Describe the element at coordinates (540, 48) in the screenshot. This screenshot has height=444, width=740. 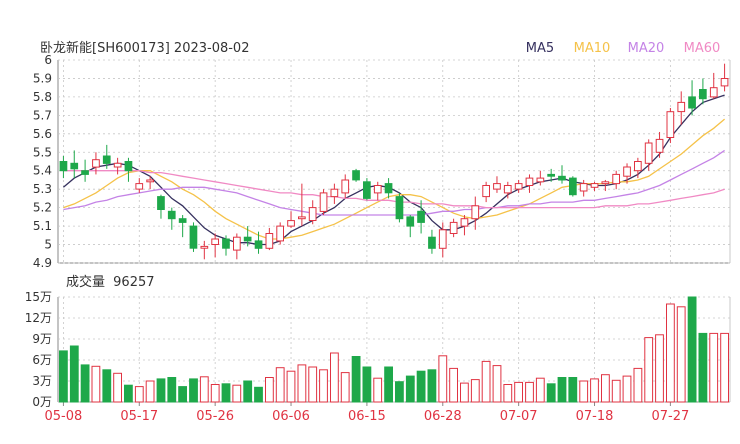
I see `legend-ma5: MA5` at that location.